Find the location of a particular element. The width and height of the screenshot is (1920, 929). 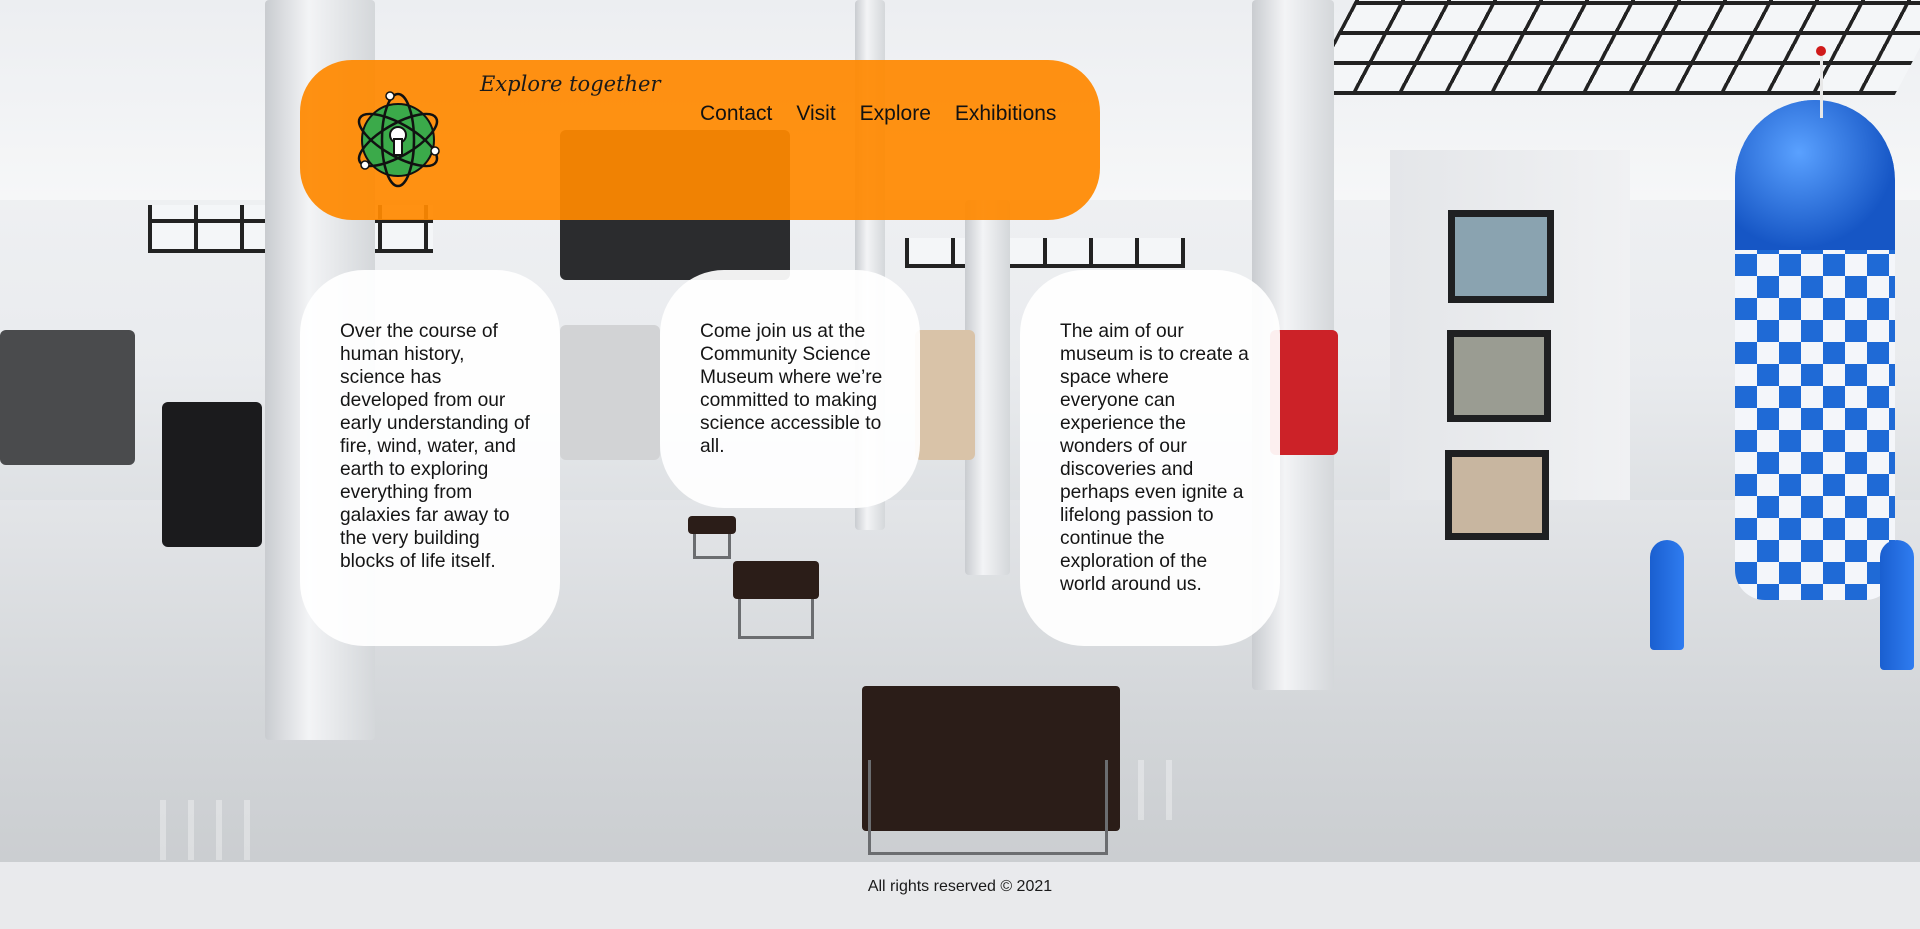

copyright-text: All rights reserved © 2021 is located at coordinates (960, 886).